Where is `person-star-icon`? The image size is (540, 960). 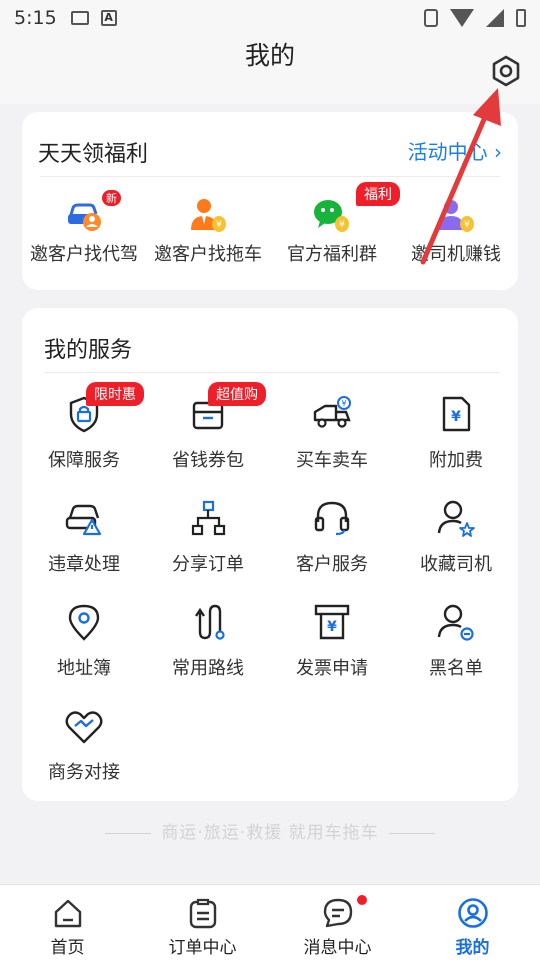
person-star-icon is located at coordinates (456, 518).